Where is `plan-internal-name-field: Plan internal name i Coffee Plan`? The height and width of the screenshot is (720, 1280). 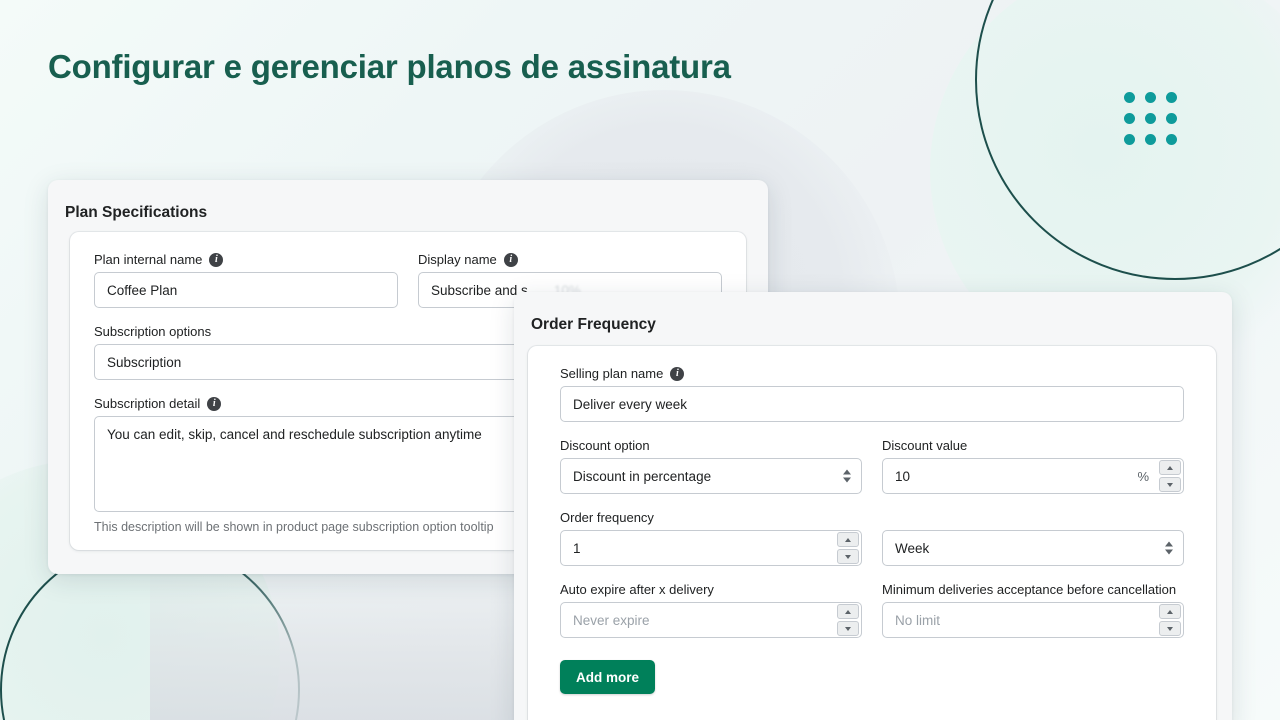 plan-internal-name-field: Plan internal name i Coffee Plan is located at coordinates (246, 280).